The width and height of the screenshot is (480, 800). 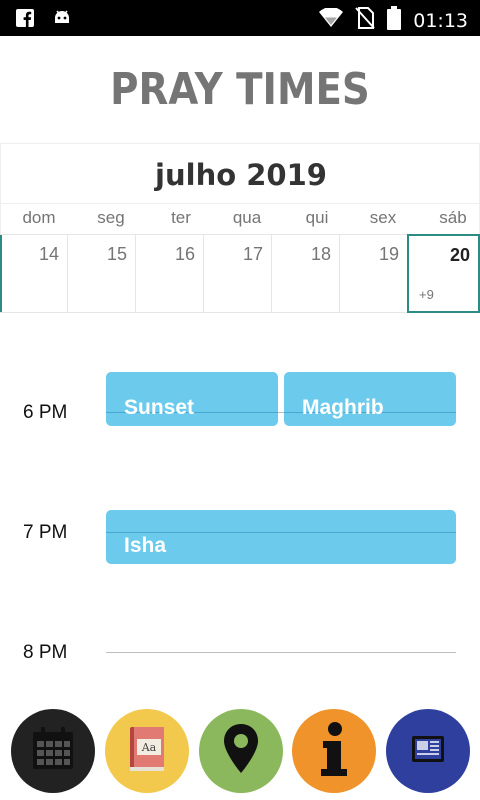 I want to click on nav-info-button, so click(x=334, y=751).